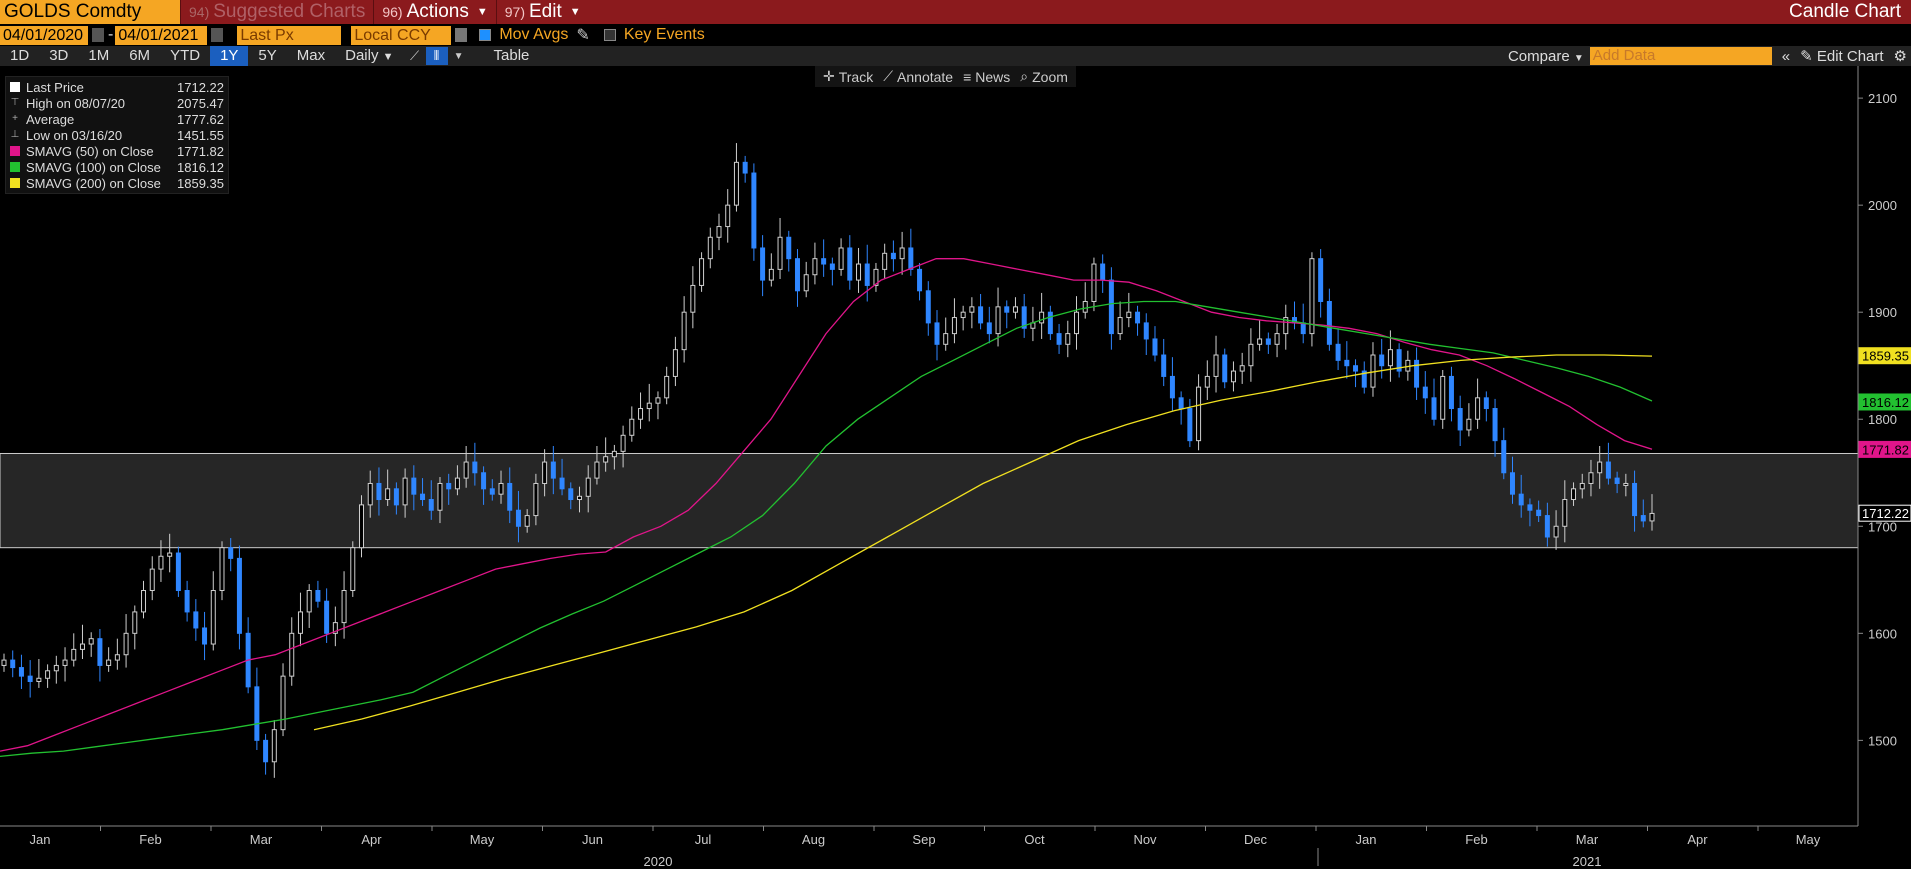 This screenshot has width=1911, height=869. What do you see at coordinates (229, 56) in the screenshot?
I see `period-1y: 1Y` at bounding box center [229, 56].